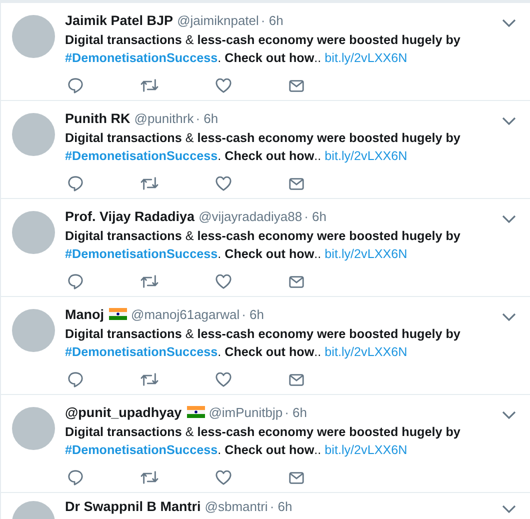 Image resolution: width=530 pixels, height=519 pixels. What do you see at coordinates (133, 506) in the screenshot?
I see `user-name: Dr Swappnil B Mantri` at bounding box center [133, 506].